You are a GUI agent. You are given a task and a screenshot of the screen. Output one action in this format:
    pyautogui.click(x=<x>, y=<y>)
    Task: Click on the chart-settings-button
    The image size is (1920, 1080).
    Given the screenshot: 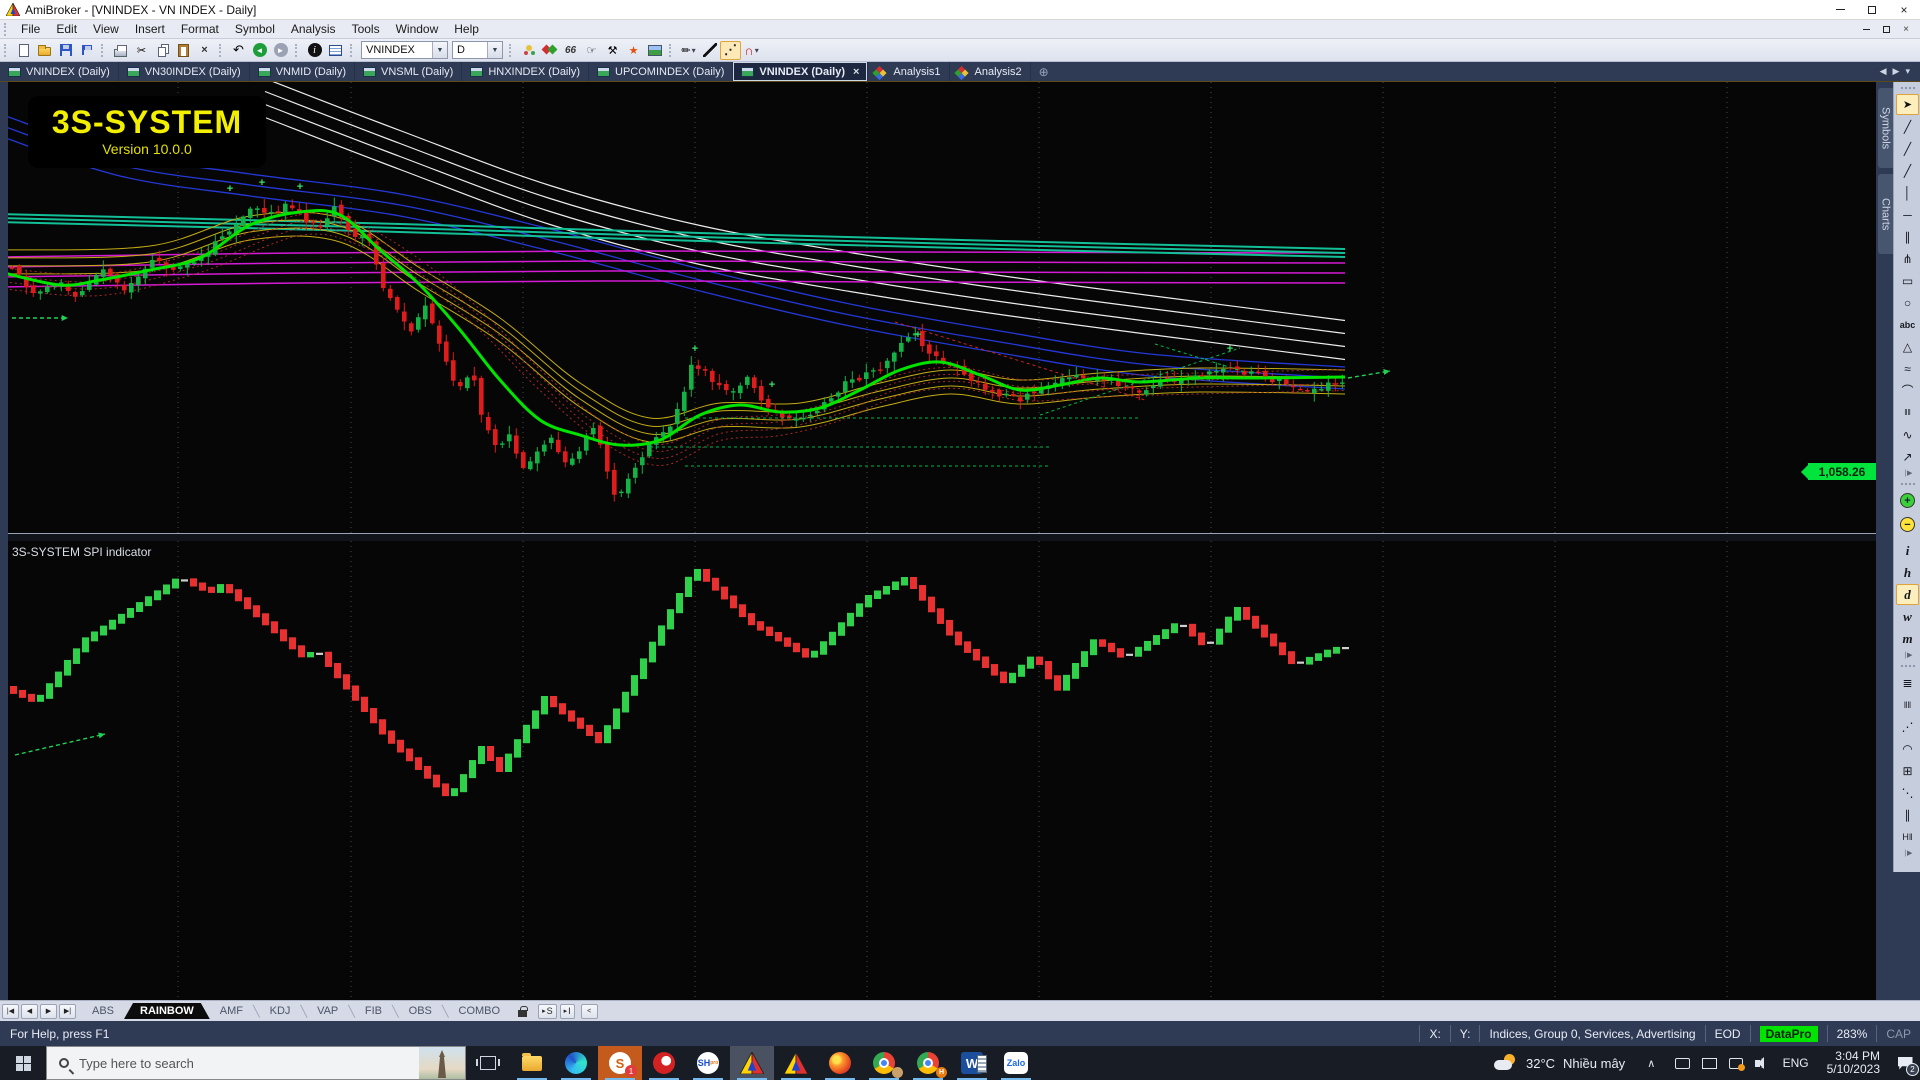 What is the action you would take?
    pyautogui.click(x=335, y=50)
    